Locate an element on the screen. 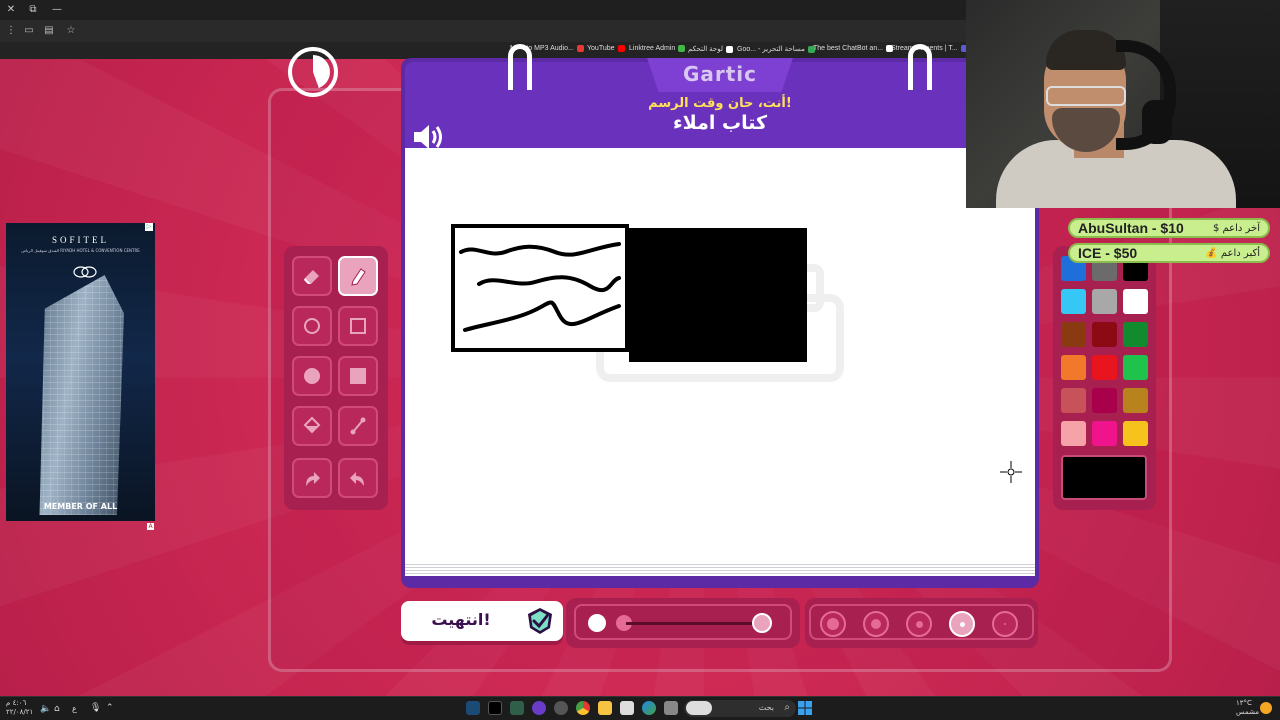  circle-outline-icon is located at coordinates (312, 326).